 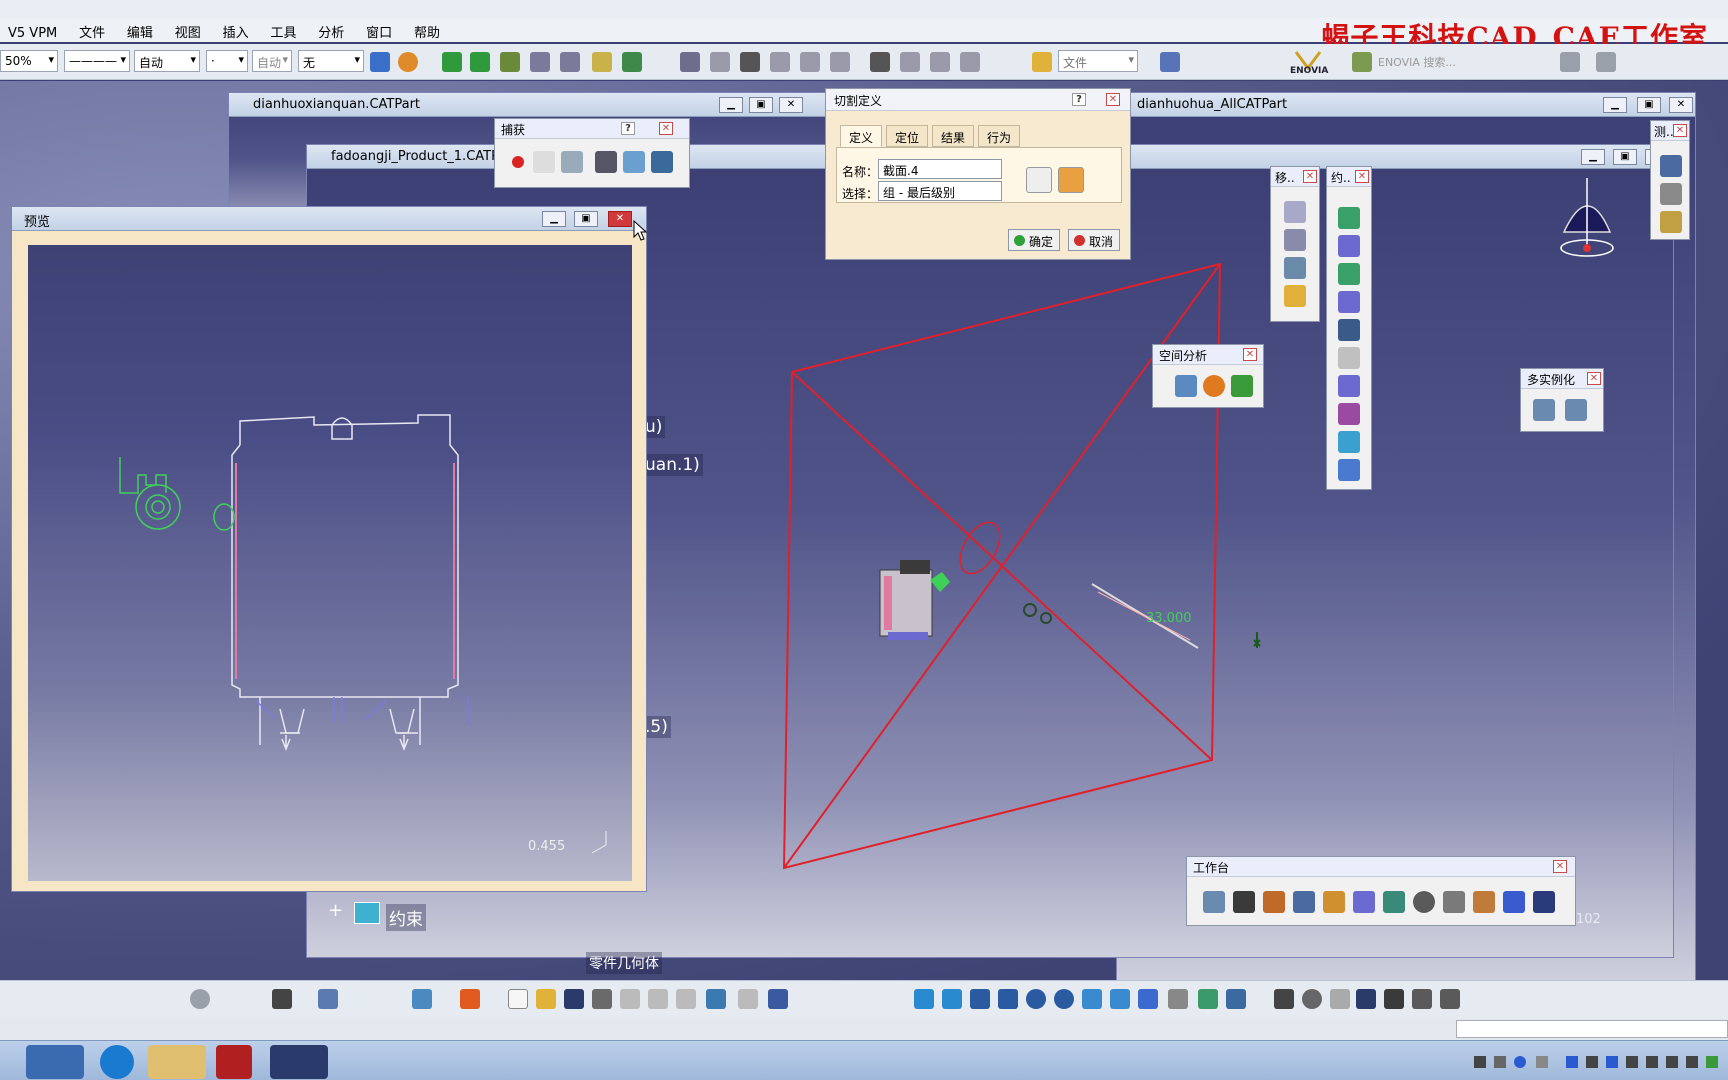 What do you see at coordinates (574, 999) in the screenshot?
I see `save-icon` at bounding box center [574, 999].